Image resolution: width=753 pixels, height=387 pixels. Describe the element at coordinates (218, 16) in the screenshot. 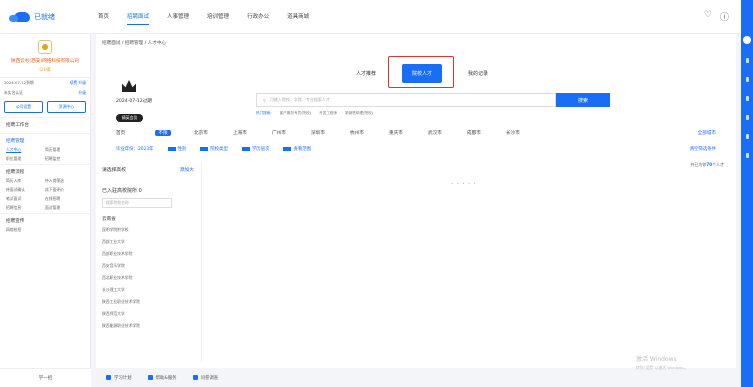

I see `nav-training: 培训管理` at that location.